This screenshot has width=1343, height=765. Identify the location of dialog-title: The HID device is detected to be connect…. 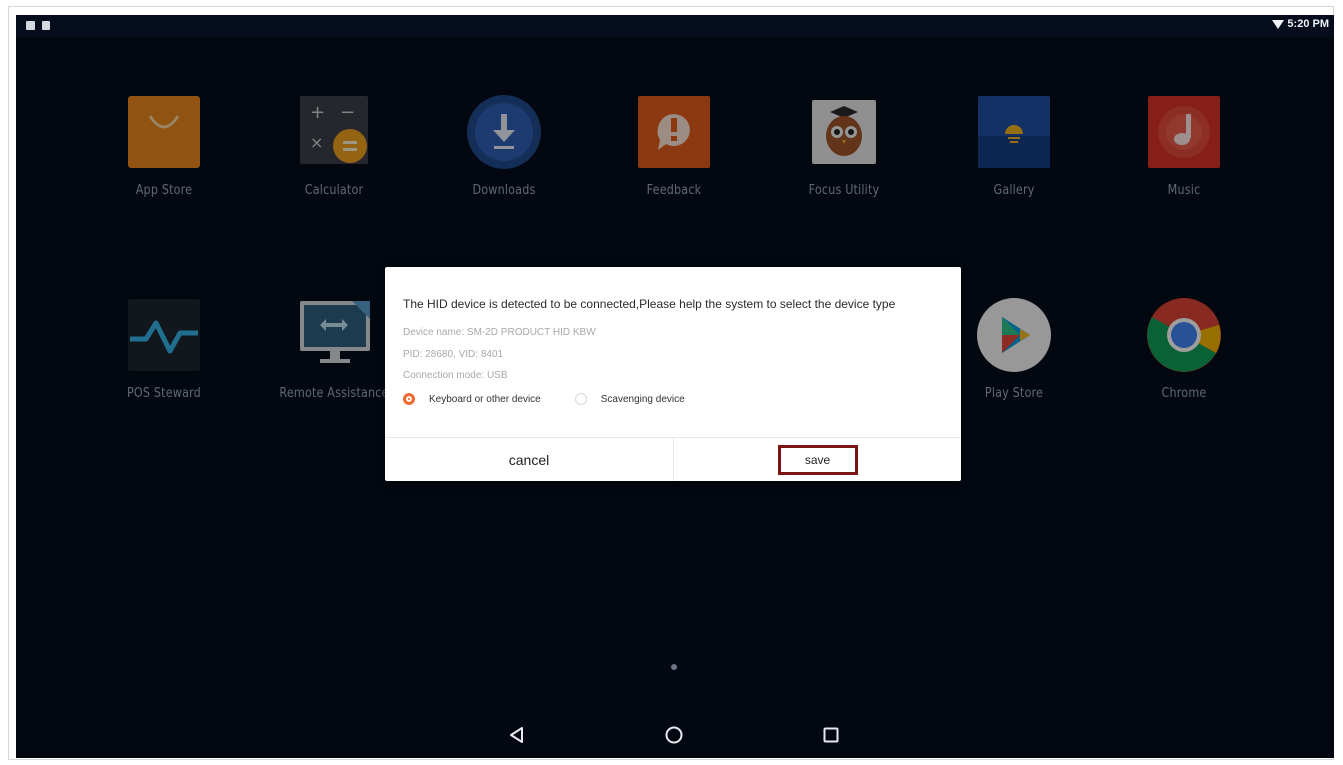
(649, 304).